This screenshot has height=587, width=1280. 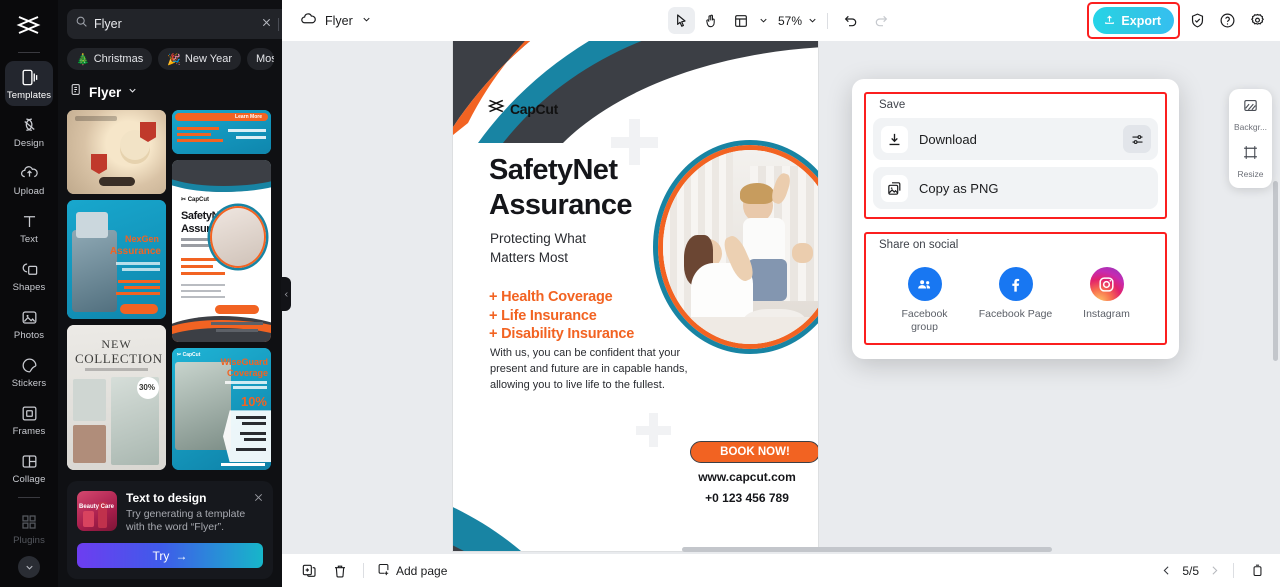 I want to click on template-thumbnail: Learn More, so click(x=221, y=132).